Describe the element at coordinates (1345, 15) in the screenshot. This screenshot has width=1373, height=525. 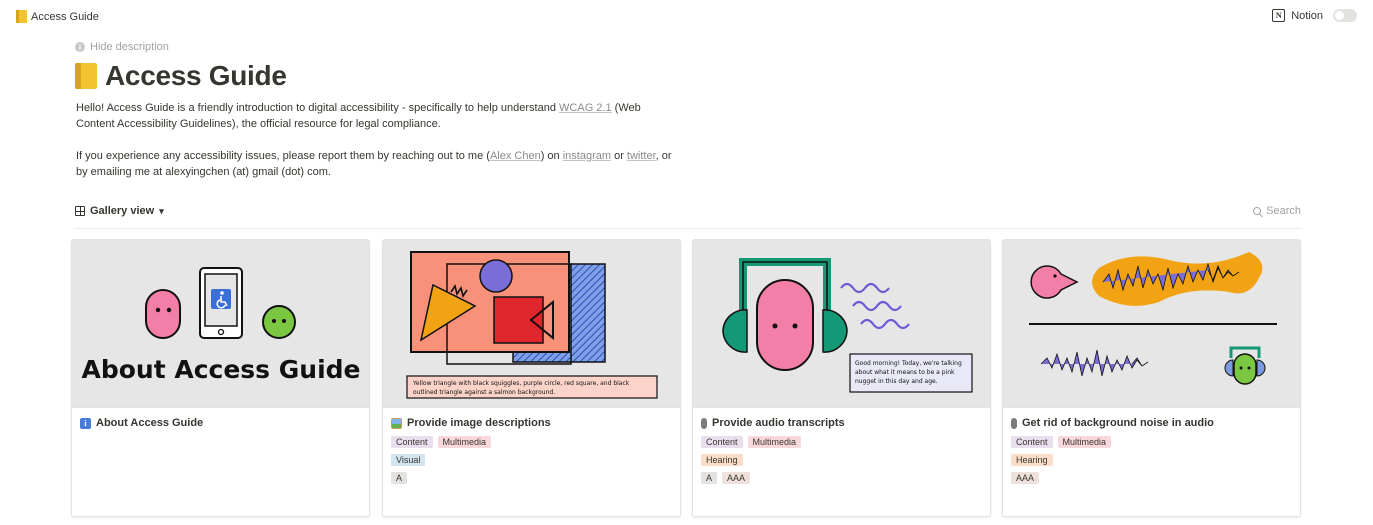
I see `theme-toggle` at that location.